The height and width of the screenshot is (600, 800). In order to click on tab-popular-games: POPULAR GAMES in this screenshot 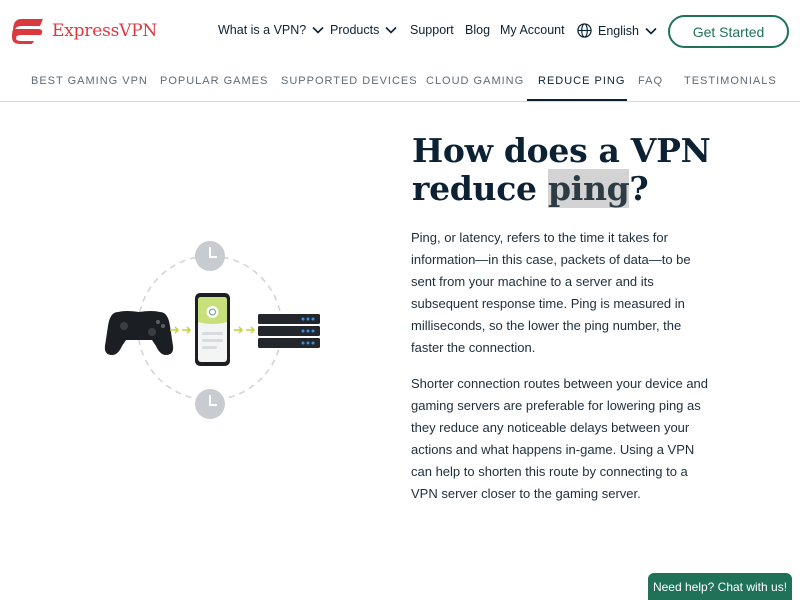, I will do `click(214, 81)`.